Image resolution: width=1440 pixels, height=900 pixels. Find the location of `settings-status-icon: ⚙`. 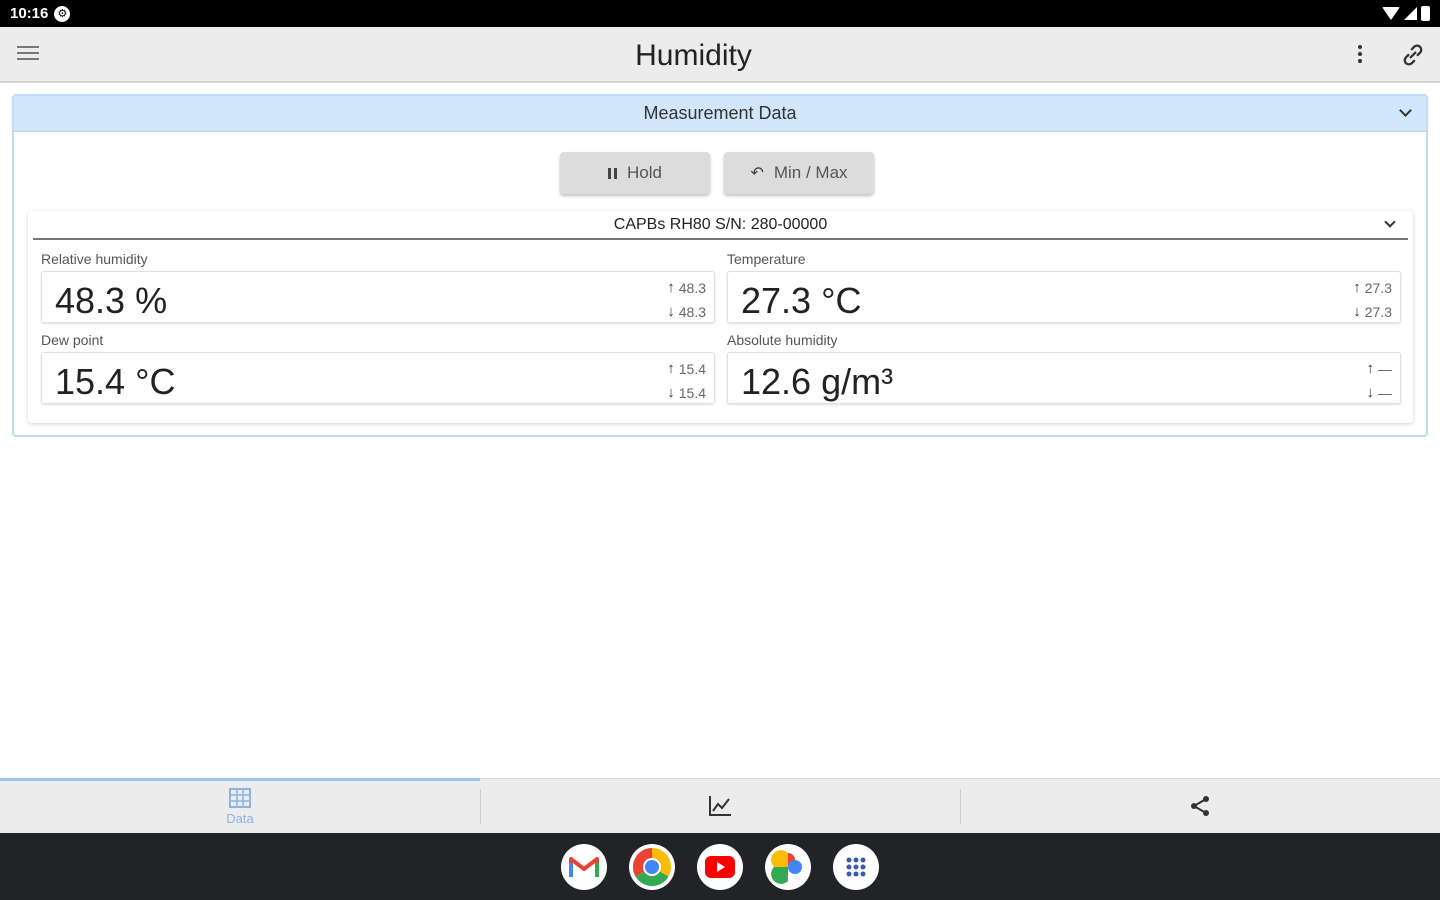

settings-status-icon: ⚙ is located at coordinates (62, 13).